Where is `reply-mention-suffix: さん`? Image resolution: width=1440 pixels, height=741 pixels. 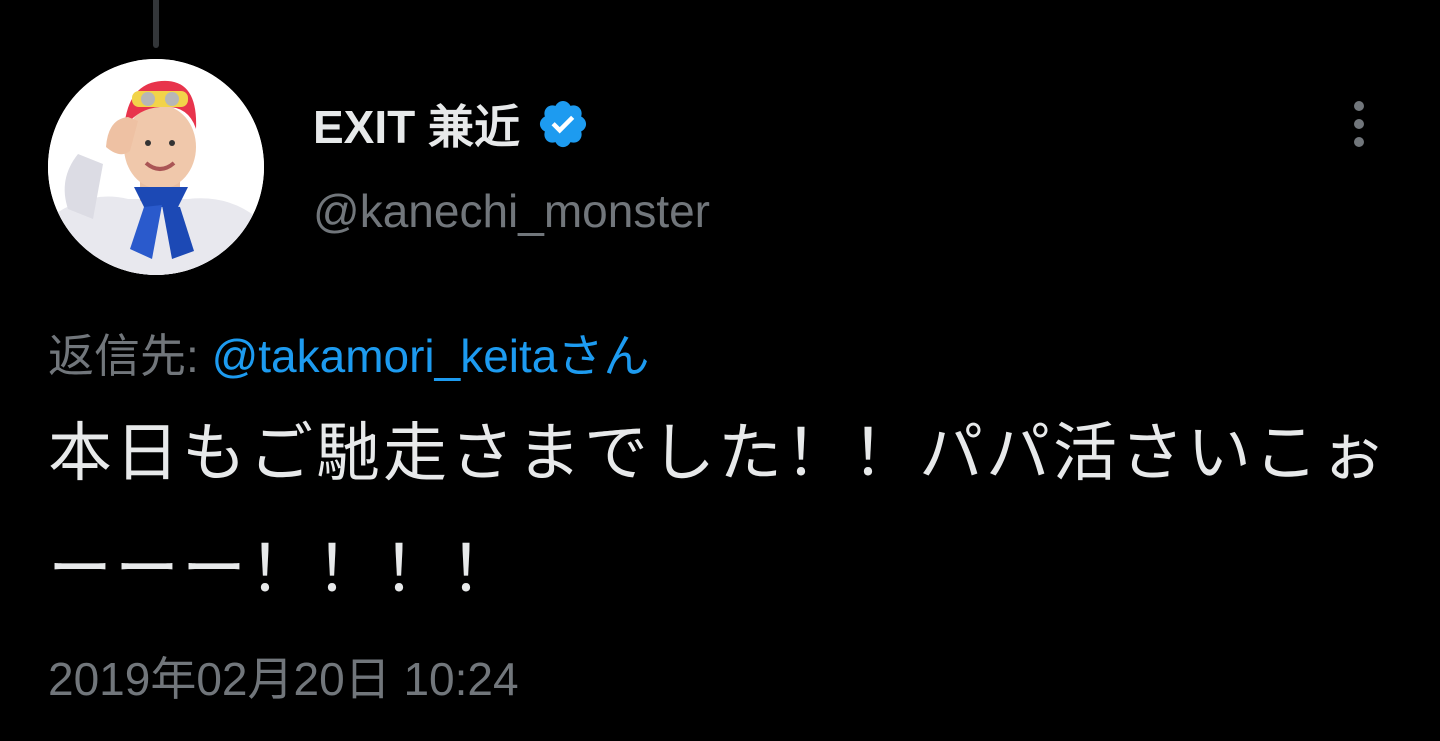
reply-mention-suffix: さん is located at coordinates (603, 356).